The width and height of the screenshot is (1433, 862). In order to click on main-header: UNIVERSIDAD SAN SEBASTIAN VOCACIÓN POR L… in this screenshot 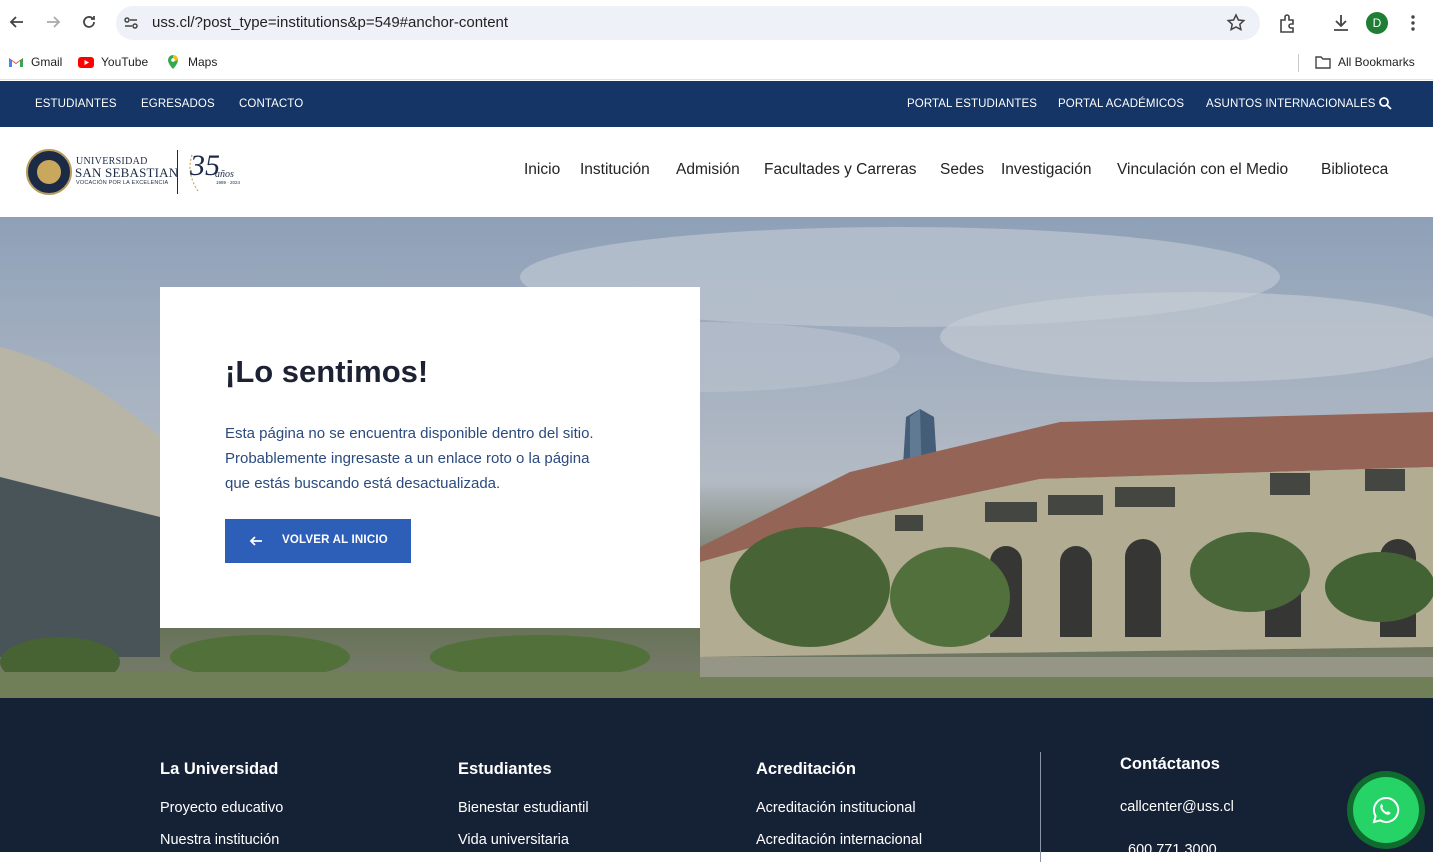, I will do `click(716, 172)`.